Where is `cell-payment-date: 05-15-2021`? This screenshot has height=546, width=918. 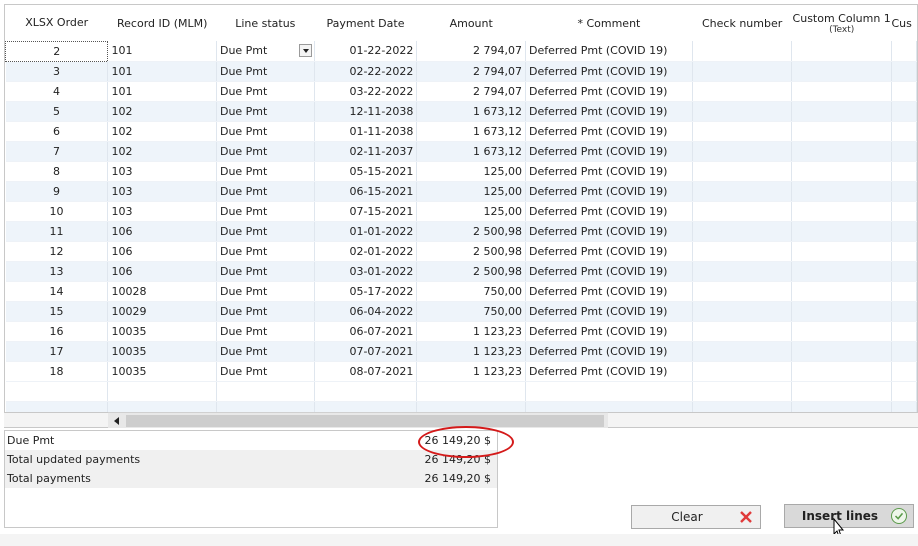 cell-payment-date: 05-15-2021 is located at coordinates (366, 171).